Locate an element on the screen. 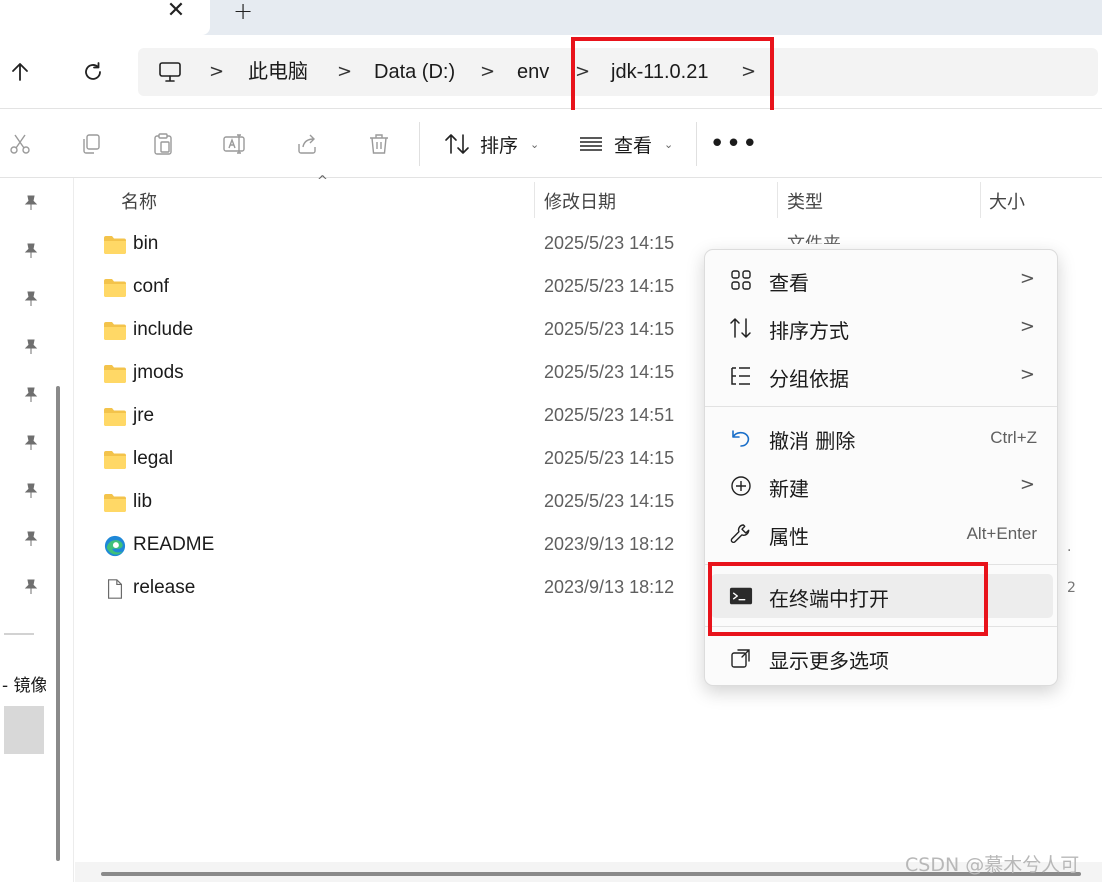 Image resolution: width=1102 pixels, height=882 pixels. nav-pane-selected-item is located at coordinates (24, 730).